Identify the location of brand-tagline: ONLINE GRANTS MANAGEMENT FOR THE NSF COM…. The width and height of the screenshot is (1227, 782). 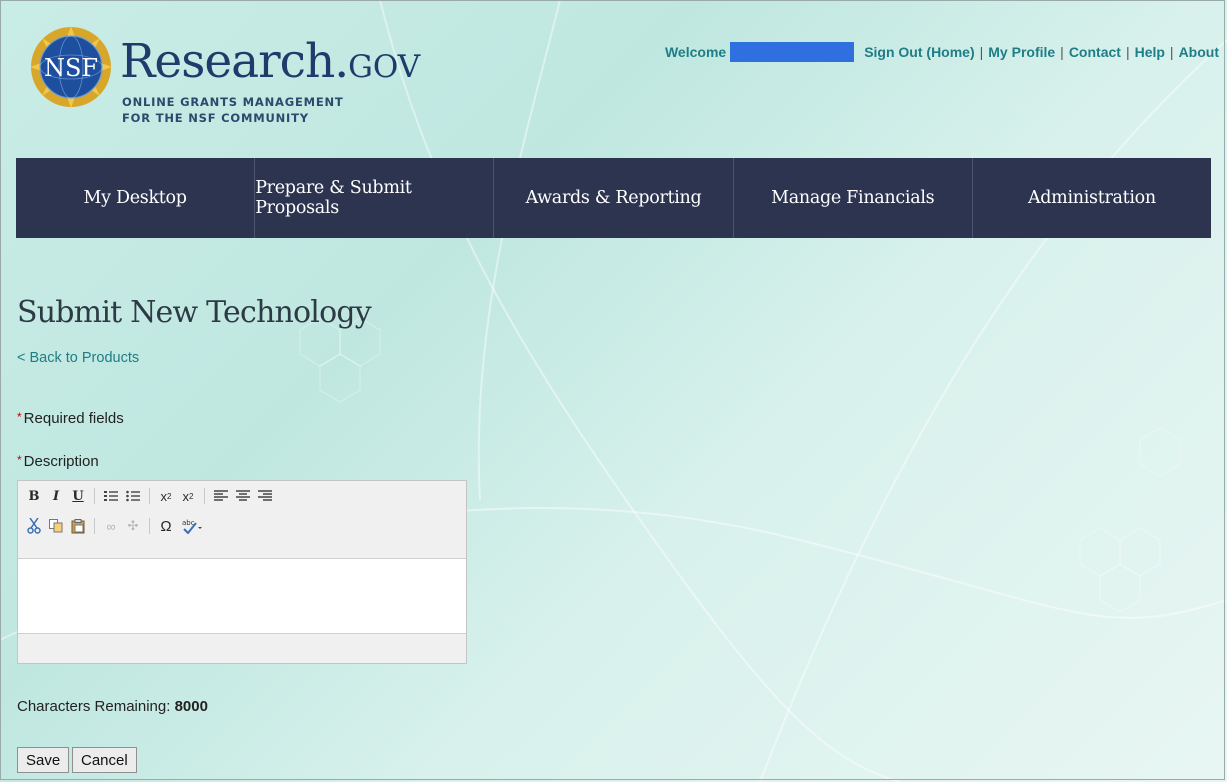
(233, 110).